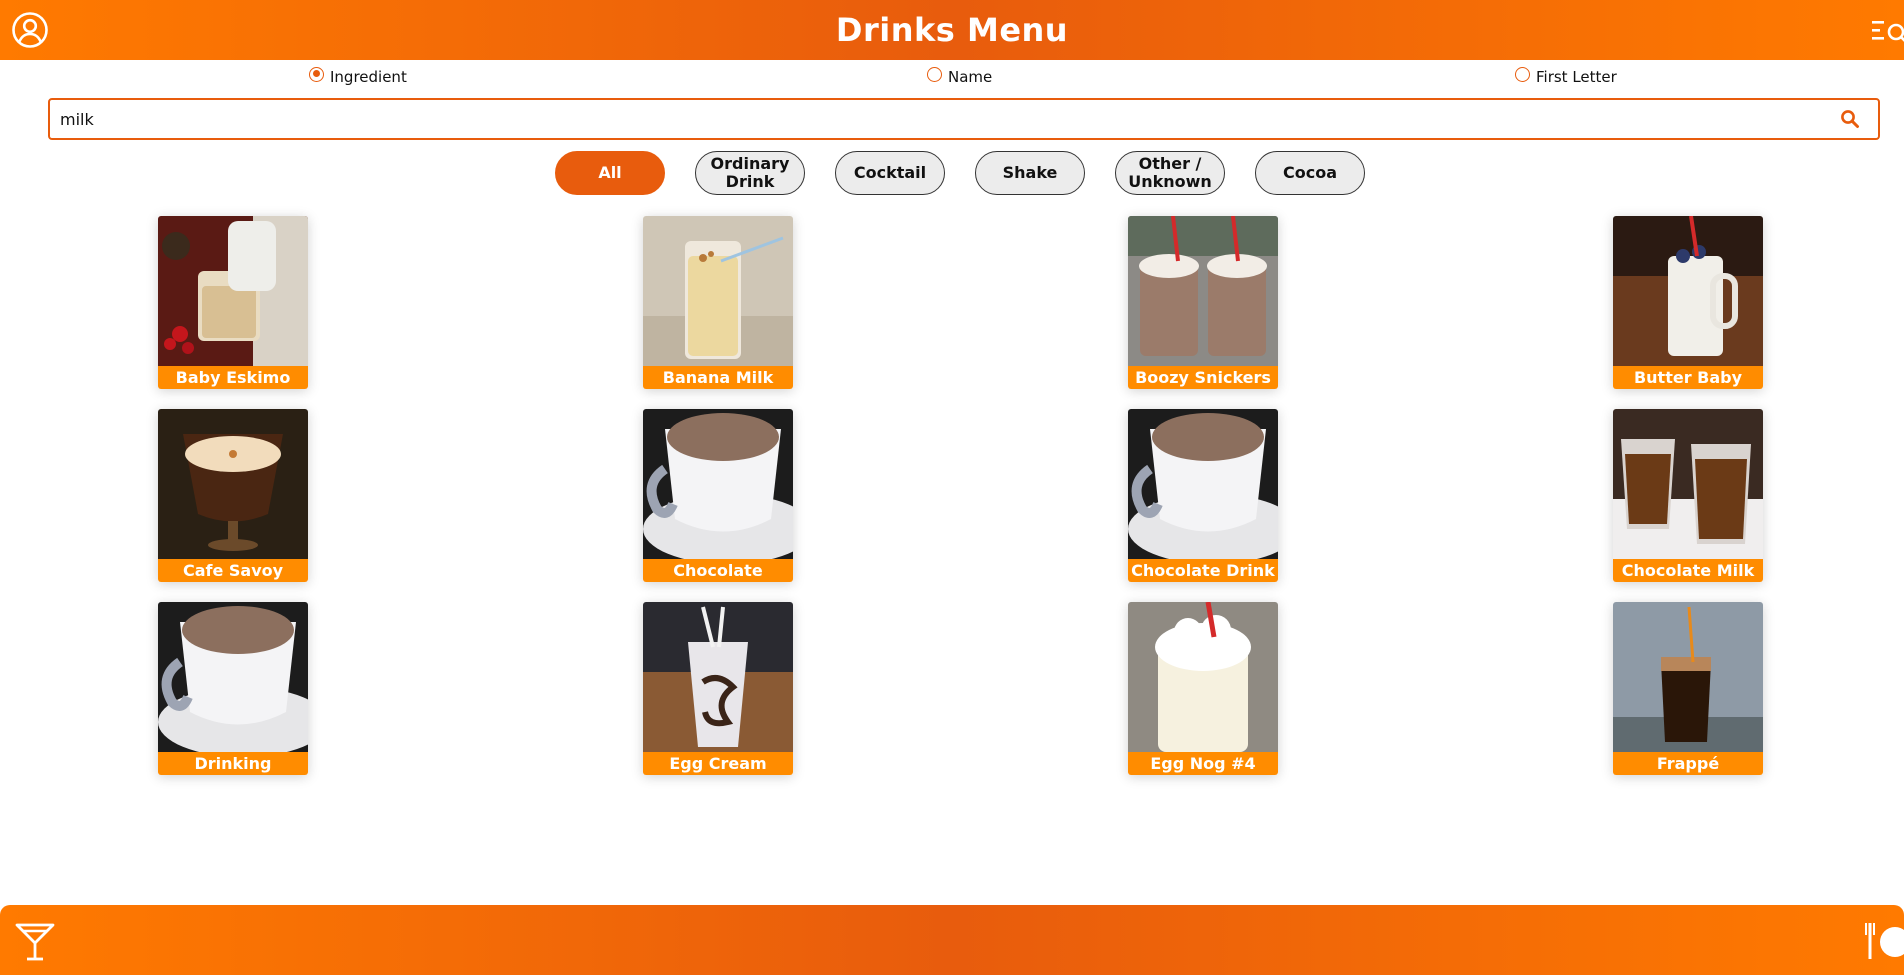 This screenshot has height=975, width=1904. Describe the element at coordinates (718, 570) in the screenshot. I see `drink-name: Chocolate` at that location.